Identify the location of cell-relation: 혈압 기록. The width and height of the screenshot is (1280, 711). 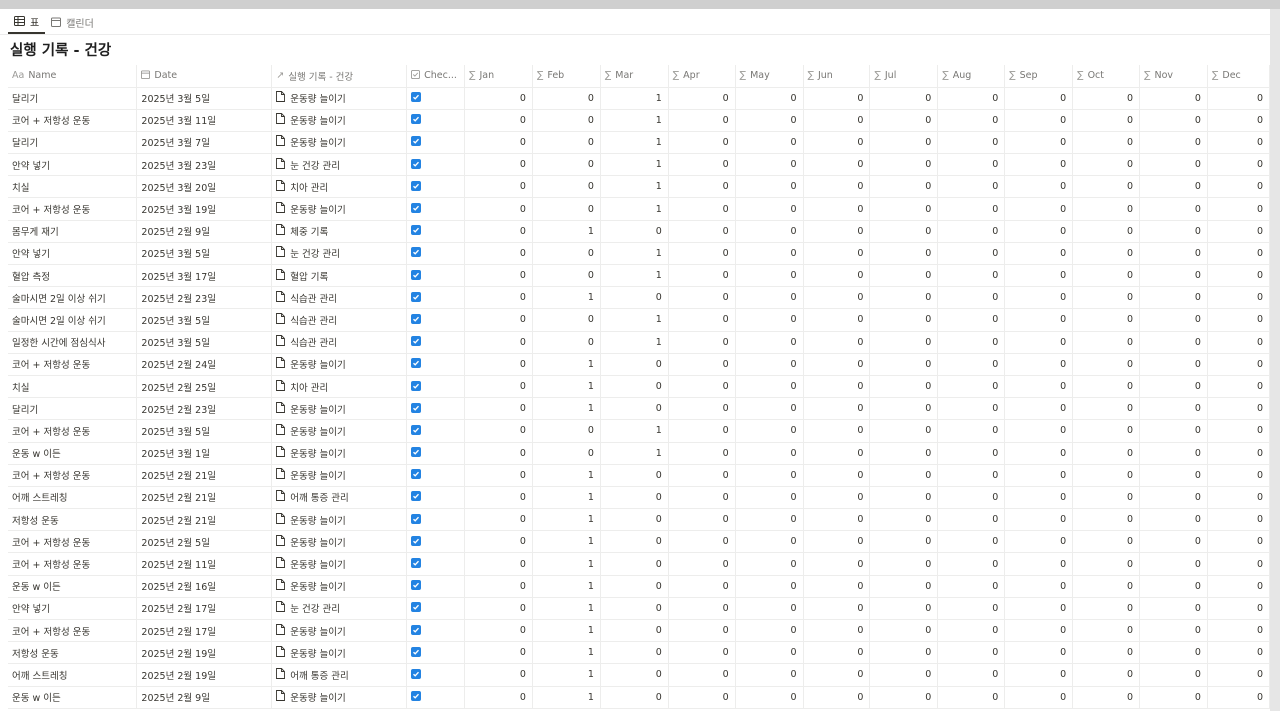
(339, 276).